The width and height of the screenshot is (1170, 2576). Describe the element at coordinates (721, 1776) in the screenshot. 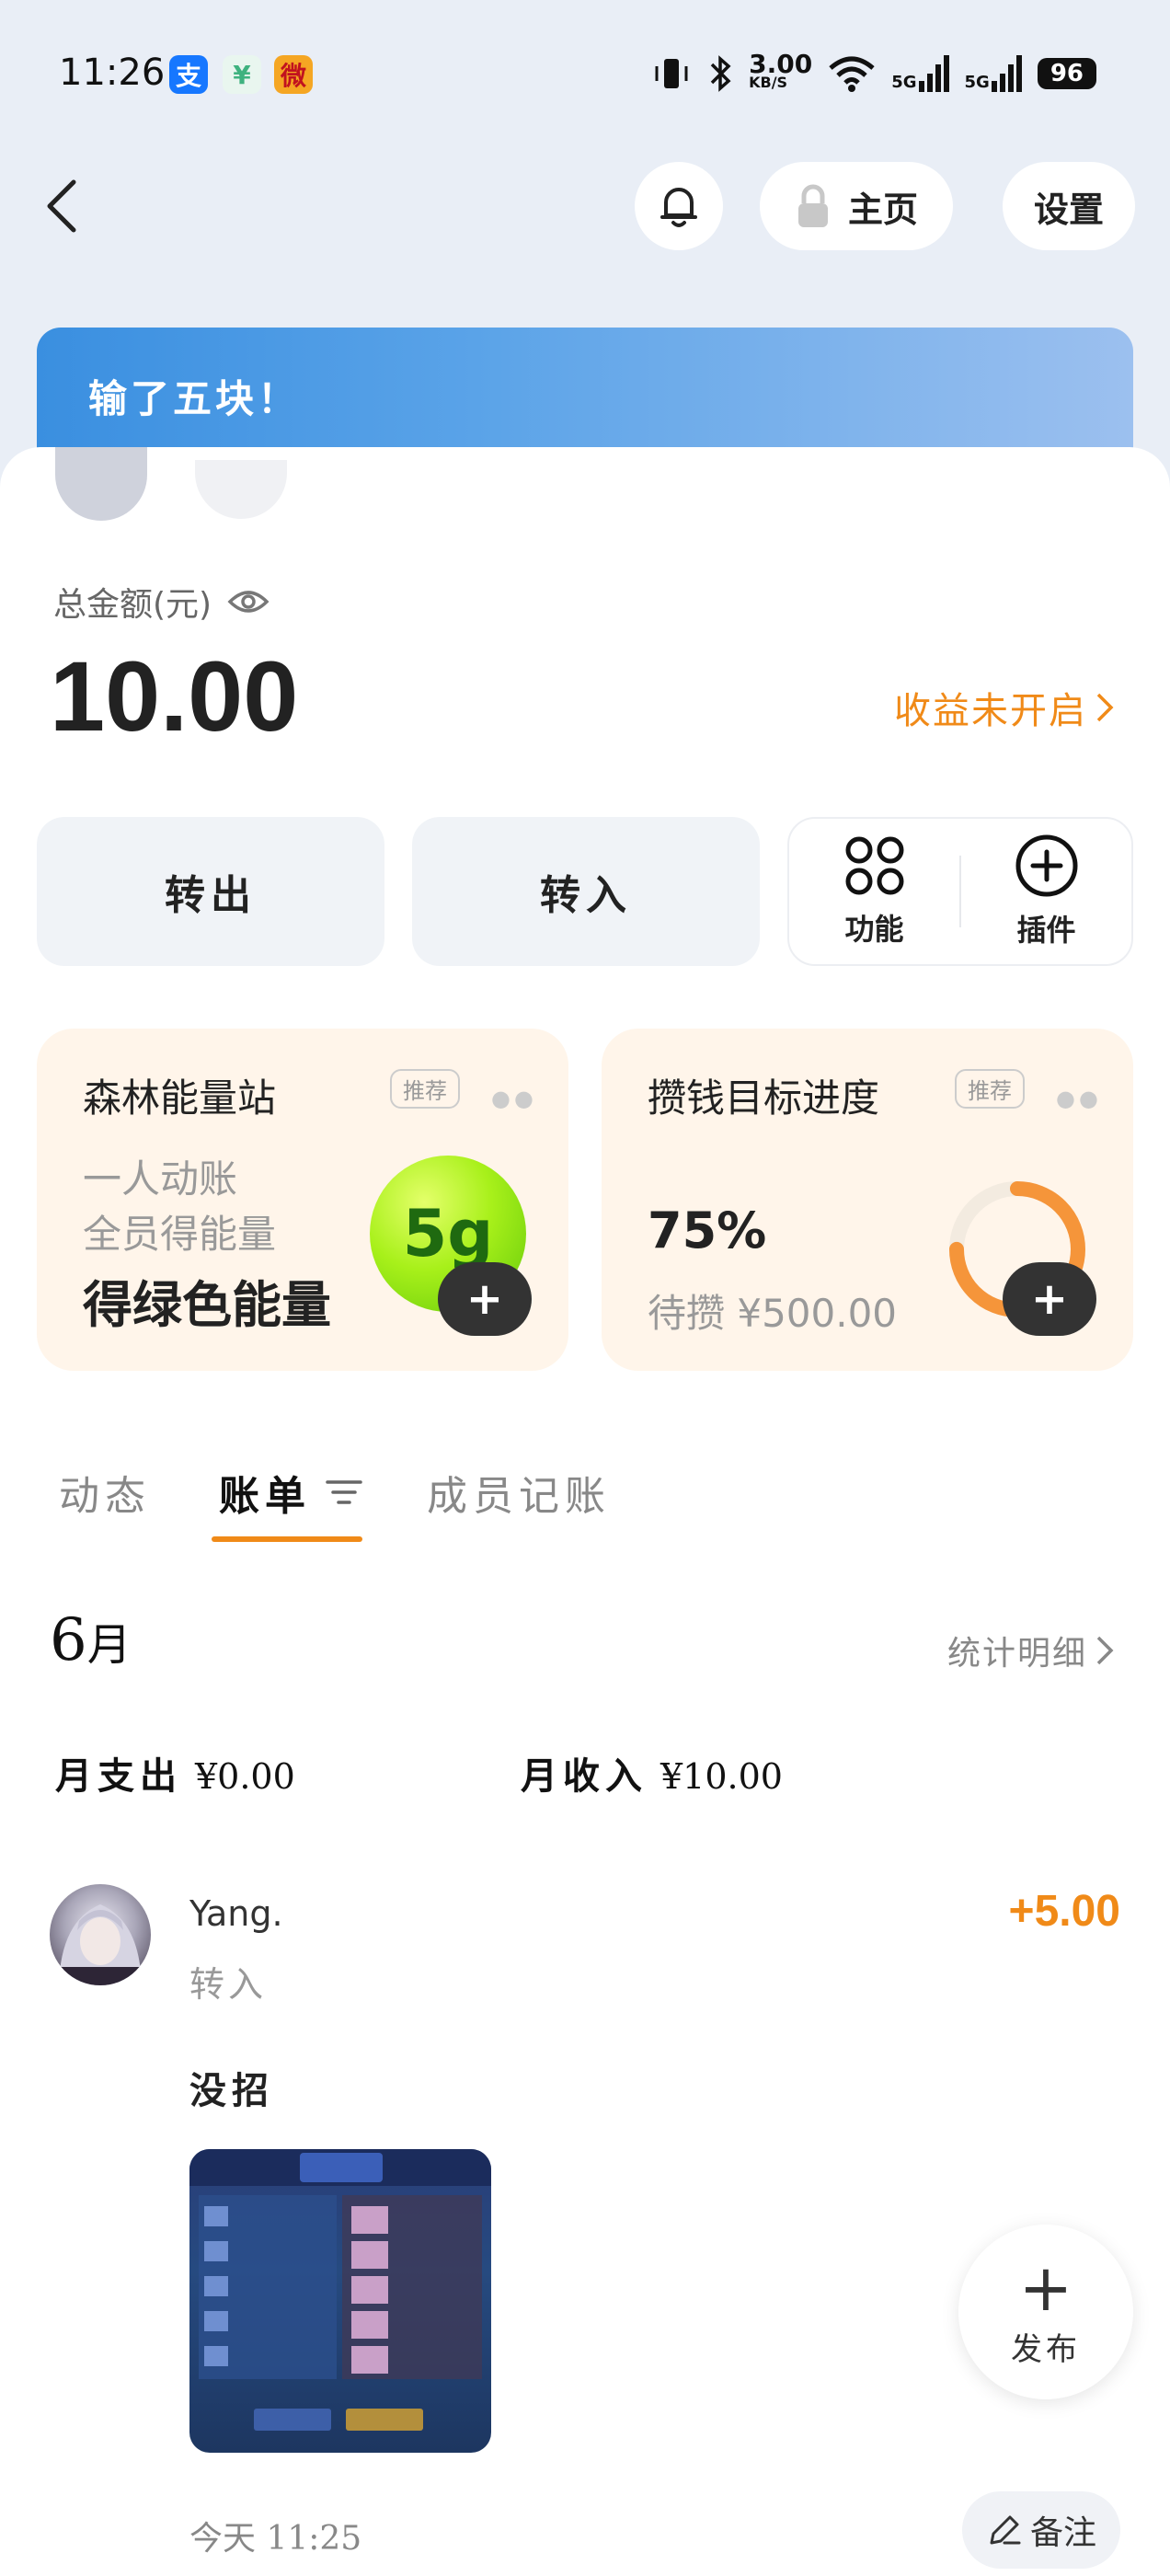

I see `month-income-value: ¥10.00` at that location.